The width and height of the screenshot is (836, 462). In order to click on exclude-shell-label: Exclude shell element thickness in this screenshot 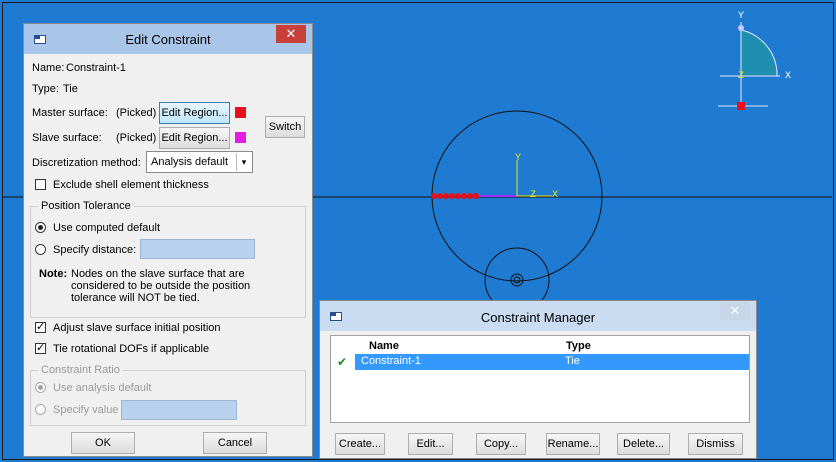, I will do `click(131, 185)`.